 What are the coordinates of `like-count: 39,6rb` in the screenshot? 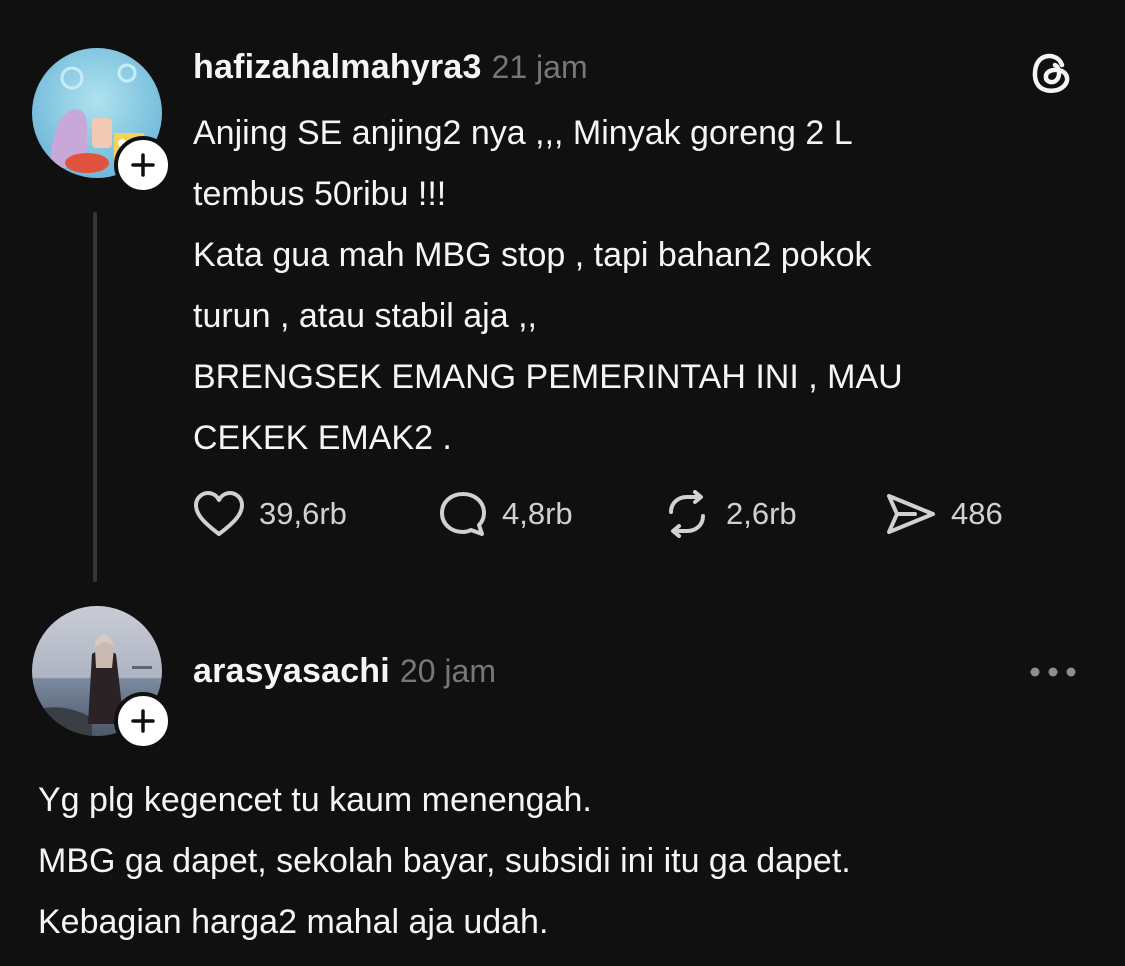 It's located at (303, 513).